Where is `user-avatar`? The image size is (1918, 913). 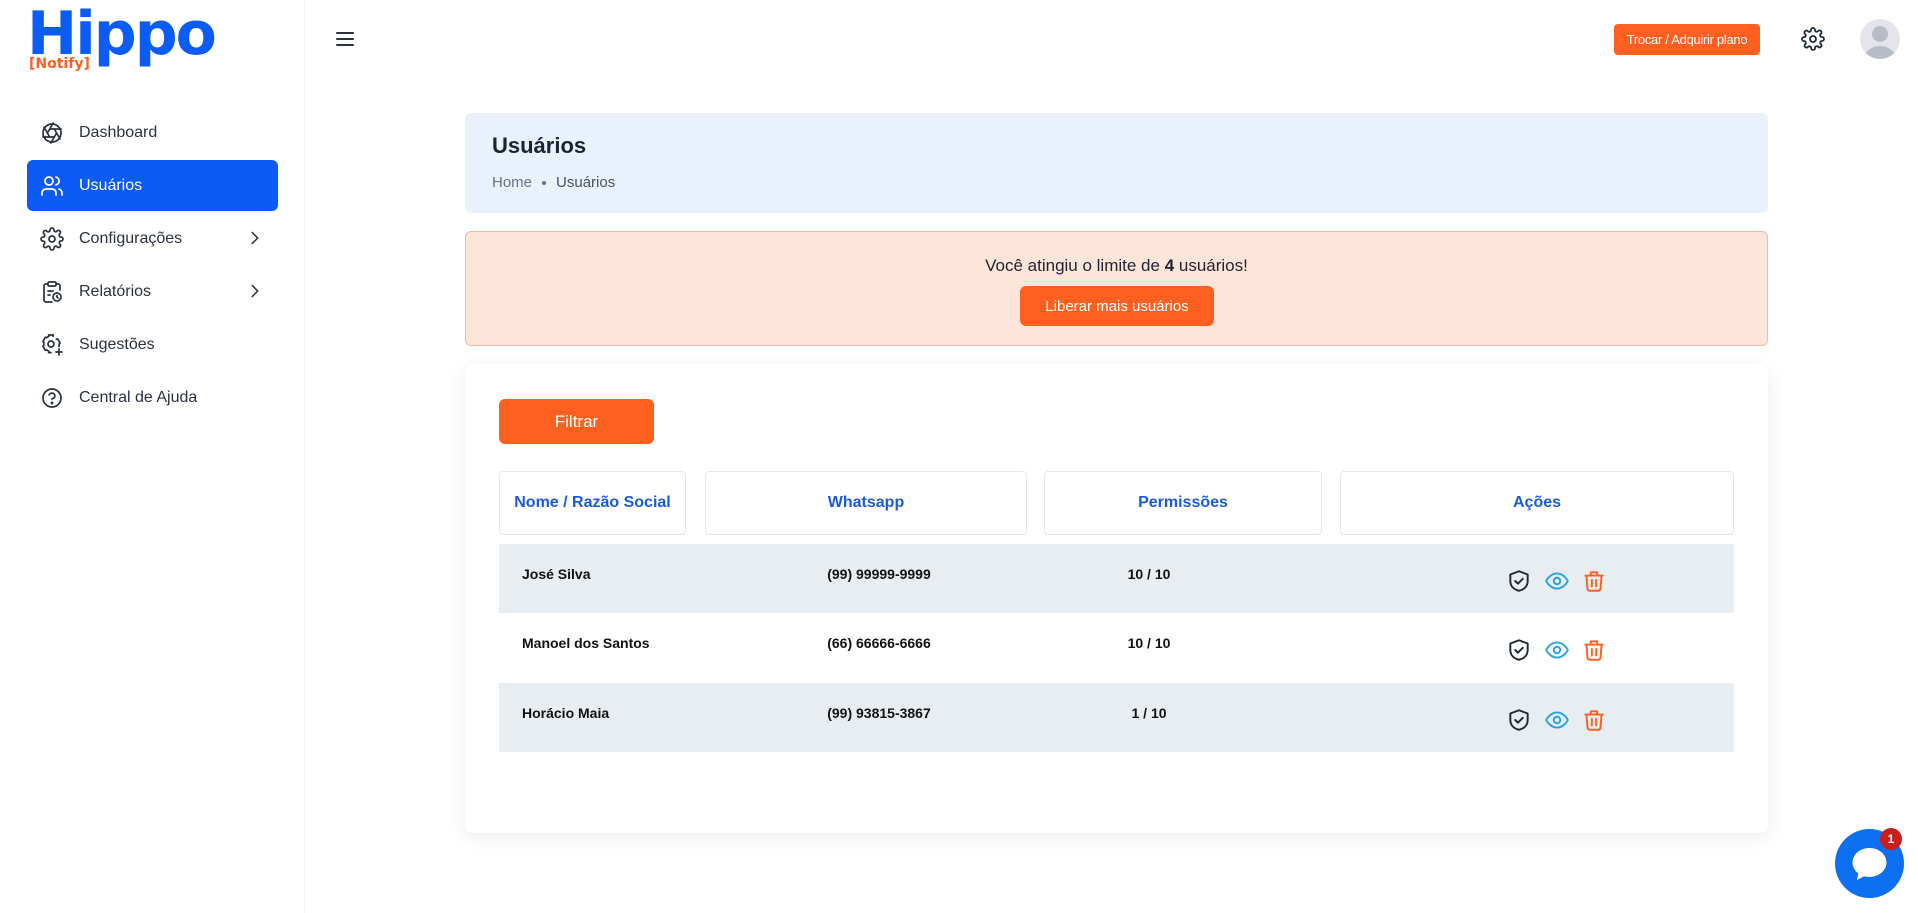
user-avatar is located at coordinates (1880, 39).